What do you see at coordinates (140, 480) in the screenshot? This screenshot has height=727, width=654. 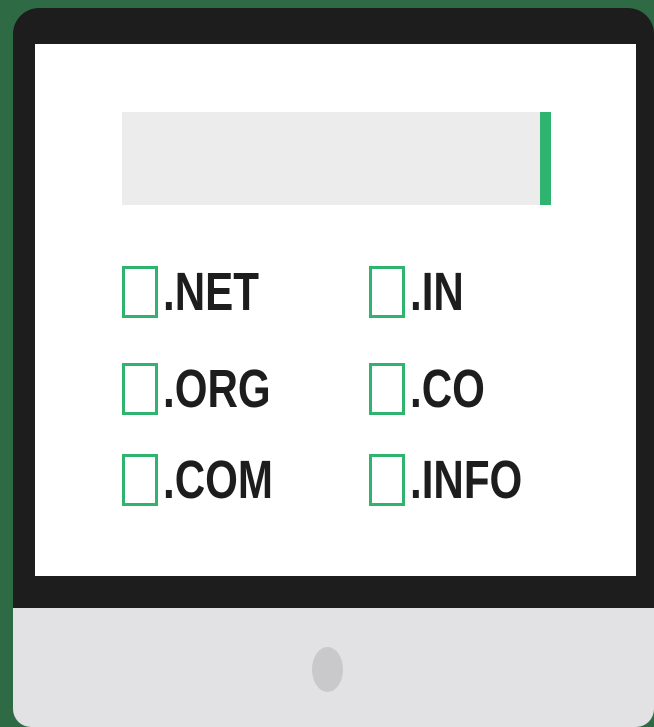 I see `checkbox-com` at bounding box center [140, 480].